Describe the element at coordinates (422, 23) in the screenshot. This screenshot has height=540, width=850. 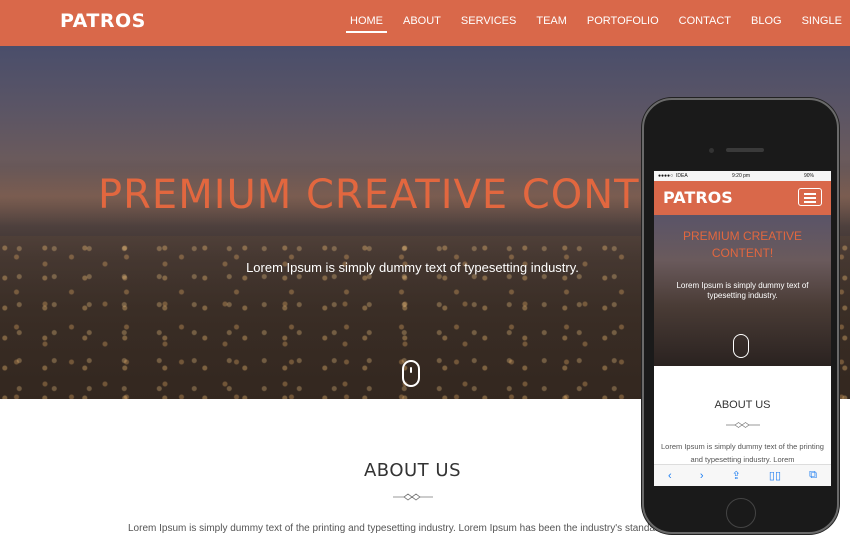
I see `nav-item-about: ABOUT` at that location.